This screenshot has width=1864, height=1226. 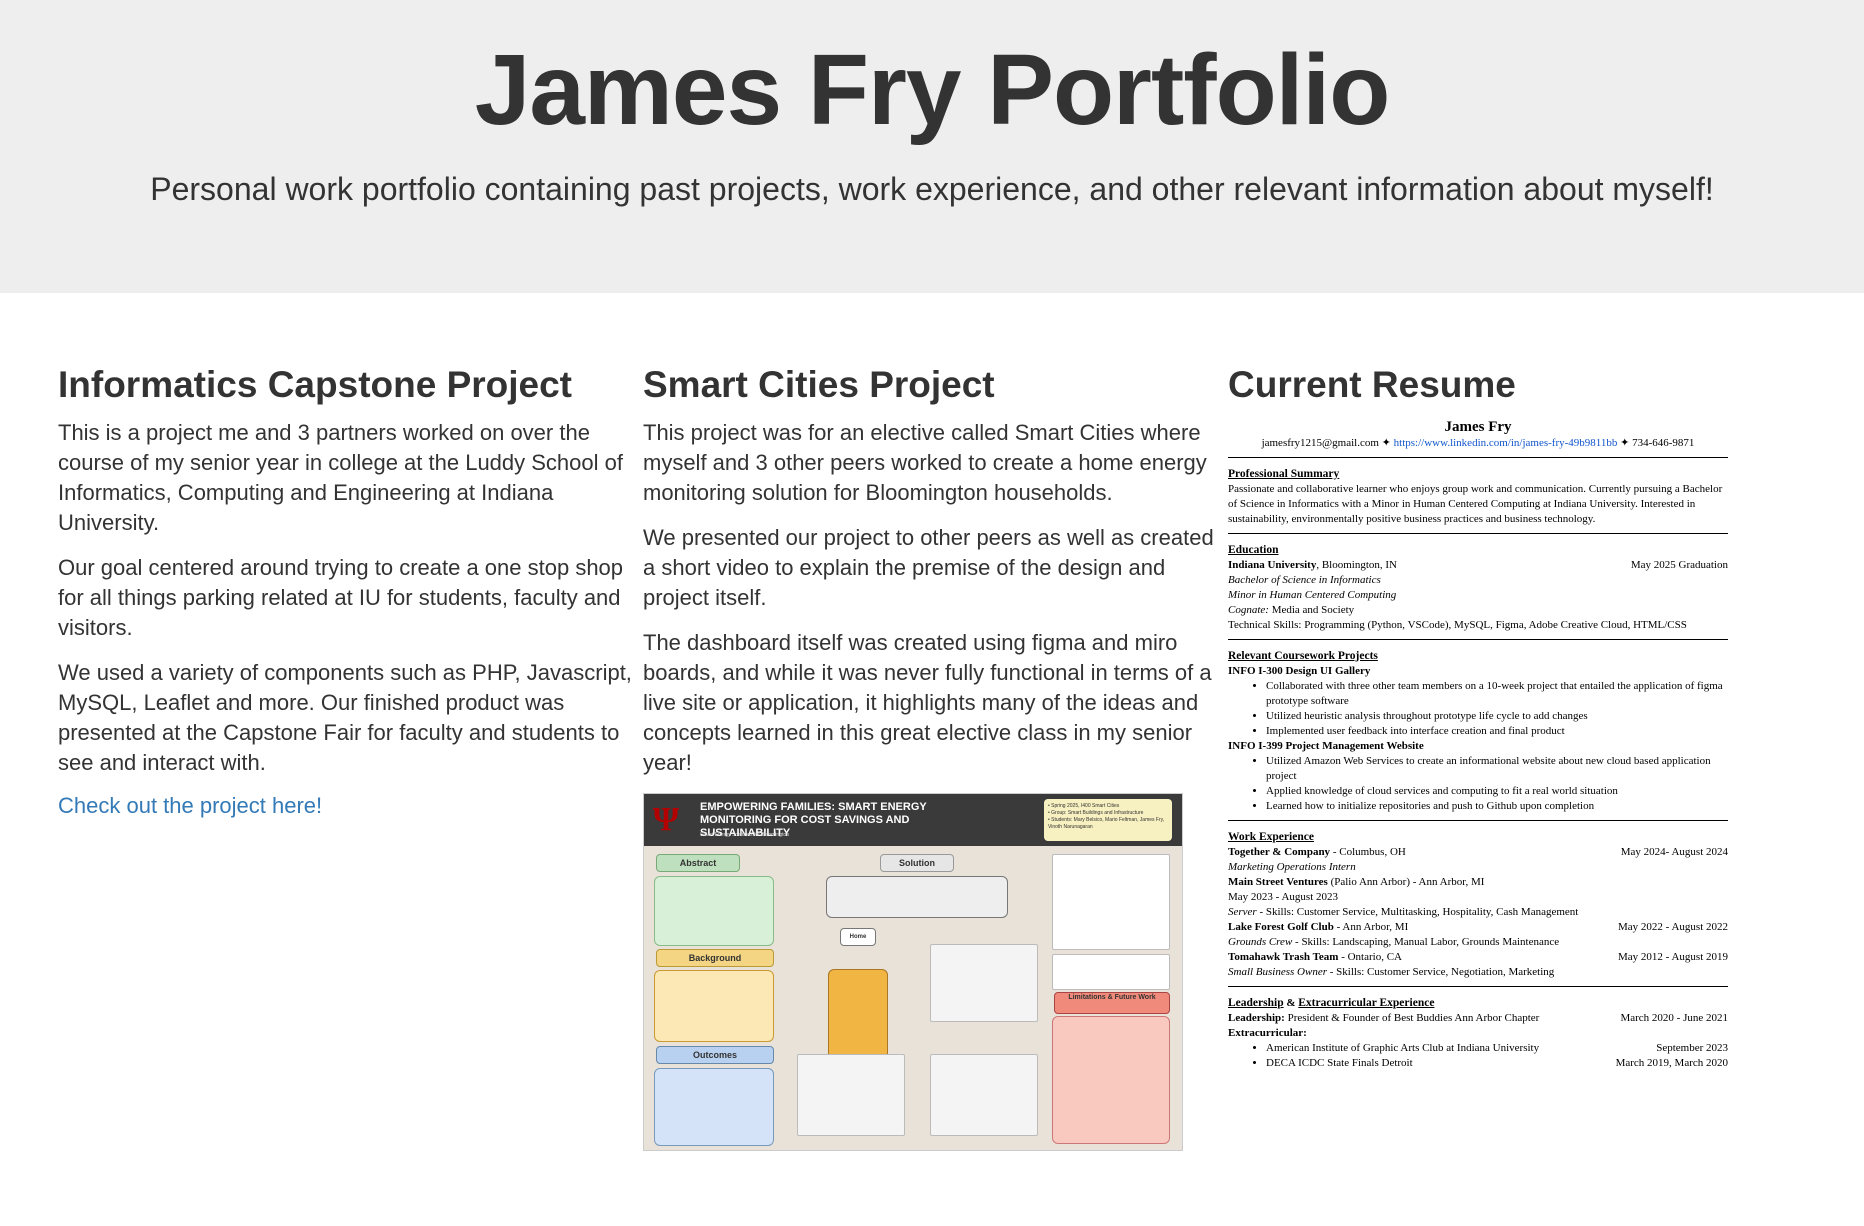 I want to click on poster-solution-label: Solution, so click(x=917, y=862).